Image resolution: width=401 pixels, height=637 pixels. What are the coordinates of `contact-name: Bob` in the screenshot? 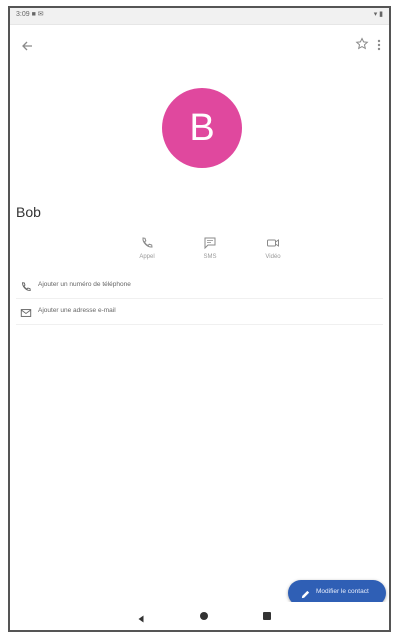 It's located at (28, 212).